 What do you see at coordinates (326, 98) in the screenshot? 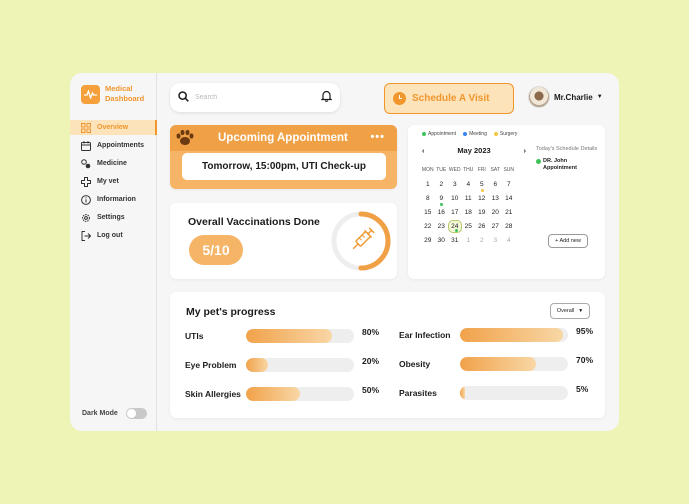
I see `bell-icon` at bounding box center [326, 98].